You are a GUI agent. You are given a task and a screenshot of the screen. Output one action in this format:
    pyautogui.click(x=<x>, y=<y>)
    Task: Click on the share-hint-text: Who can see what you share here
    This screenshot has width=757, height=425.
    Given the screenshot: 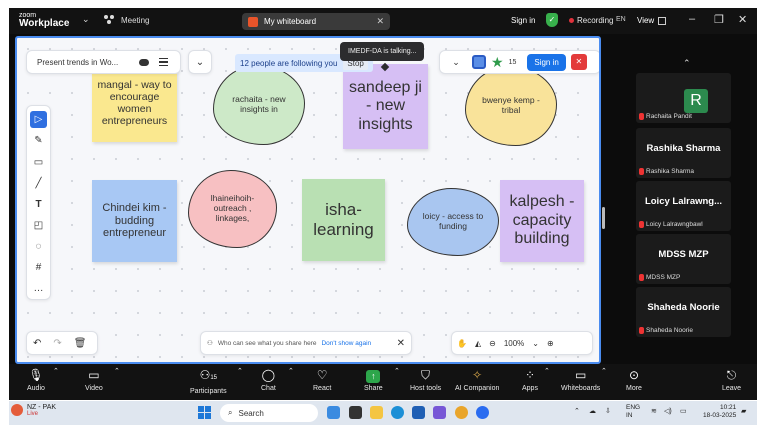 What is the action you would take?
    pyautogui.click(x=267, y=343)
    